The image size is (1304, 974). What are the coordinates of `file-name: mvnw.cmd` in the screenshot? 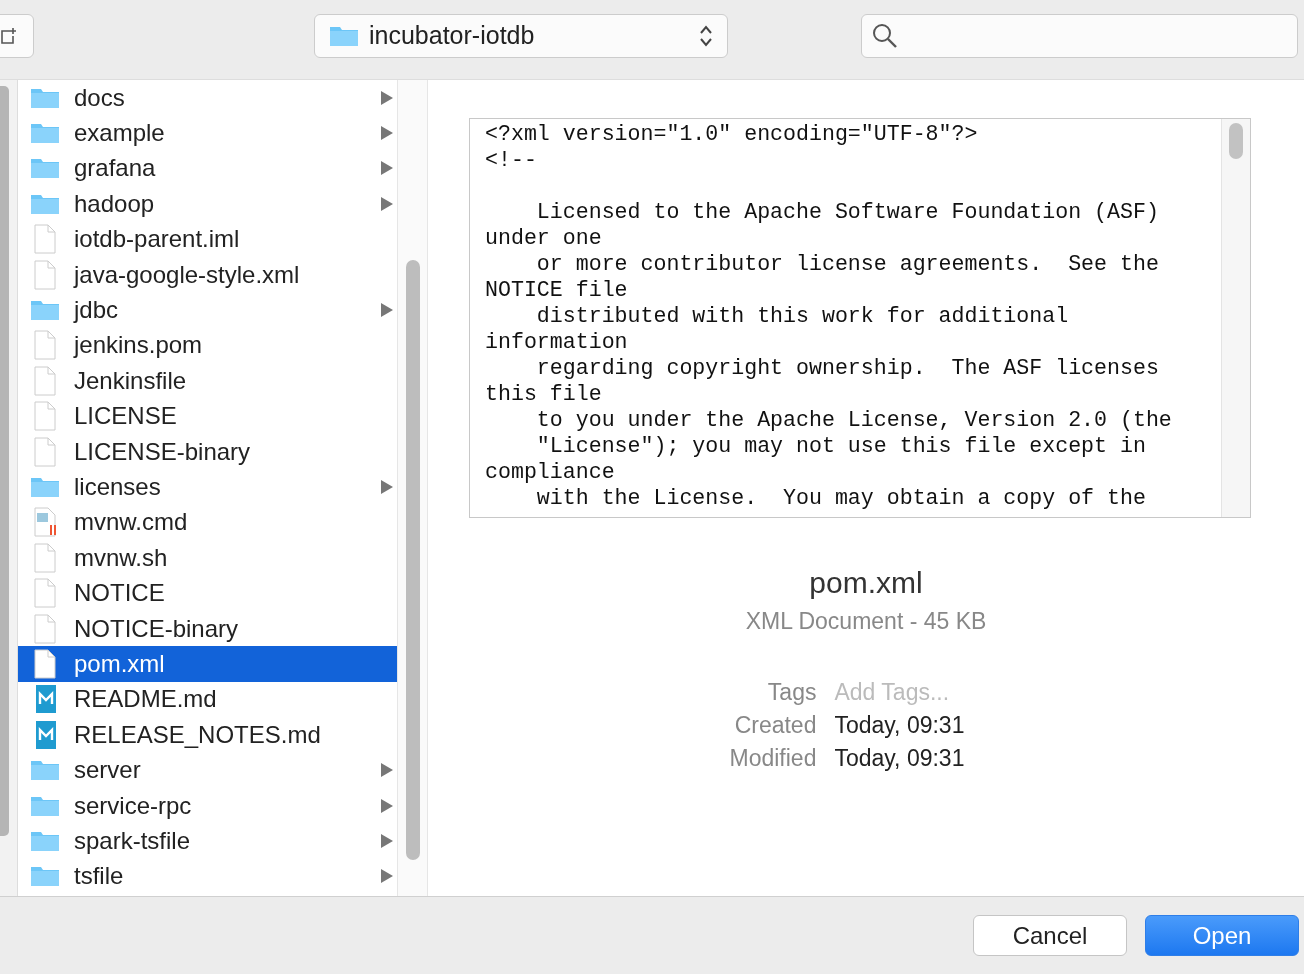 It's located at (131, 522).